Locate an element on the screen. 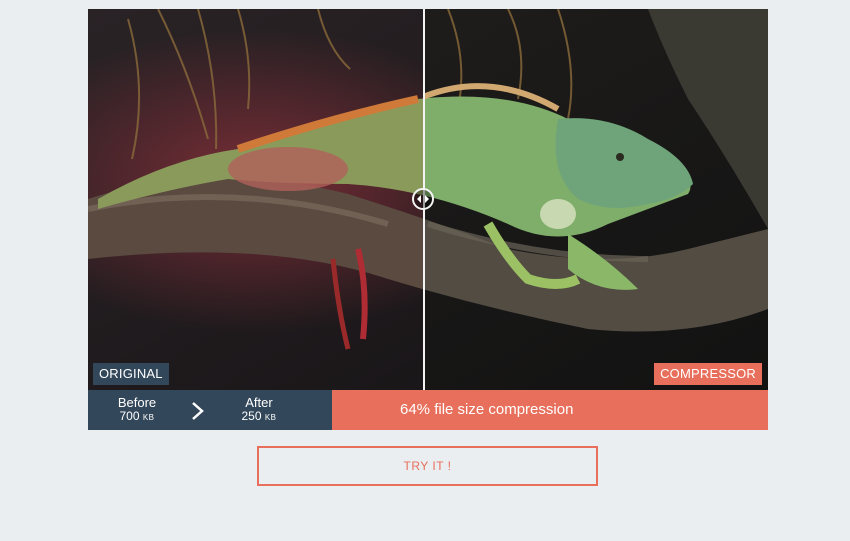 The image size is (850, 541). before-stat: Before 700 KB is located at coordinates (137, 410).